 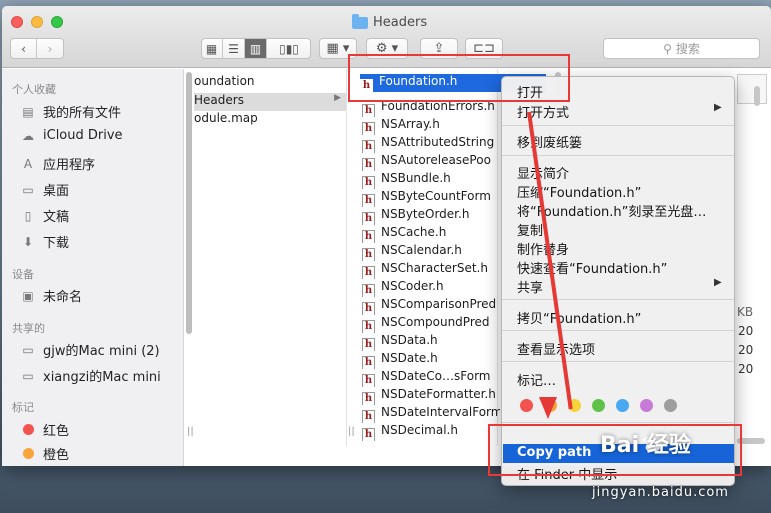 What do you see at coordinates (431, 378) in the screenshot?
I see `list-item: h NSDateCo…sForm` at bounding box center [431, 378].